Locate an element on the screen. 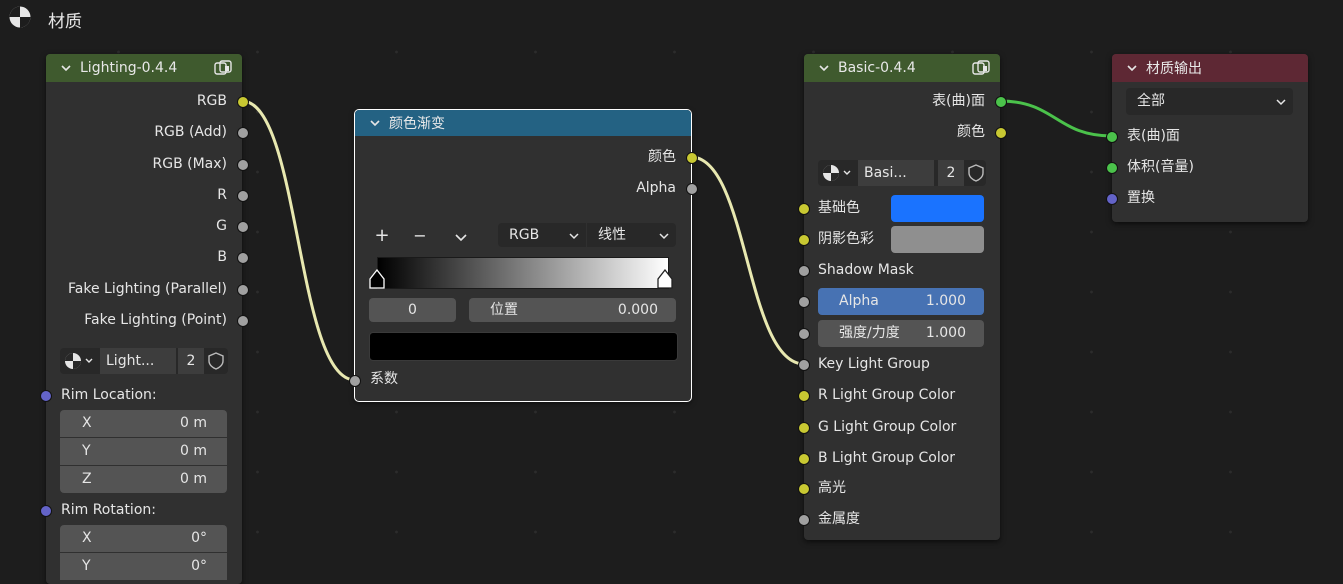  input-surface-label: 表(曲)面 is located at coordinates (1153, 136).